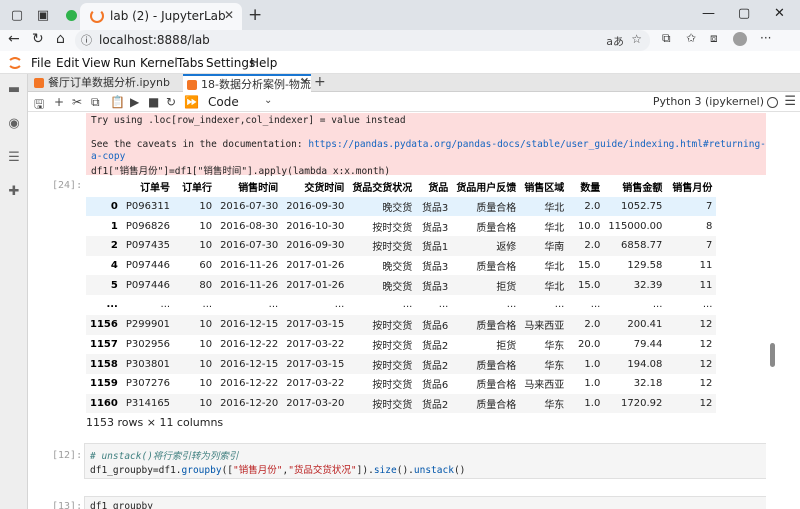 This screenshot has height=509, width=800. Describe the element at coordinates (14, 191) in the screenshot. I see `extension-manager-icon: ✚` at that location.